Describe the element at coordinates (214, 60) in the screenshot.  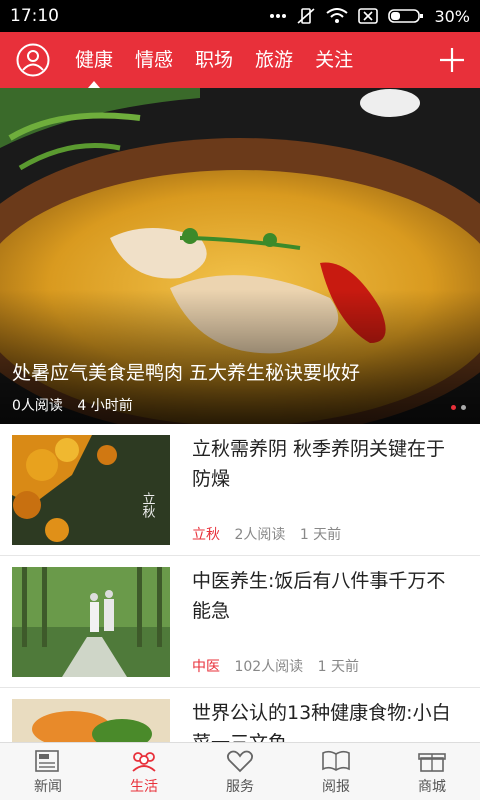
I see `tab-career: 职场` at that location.